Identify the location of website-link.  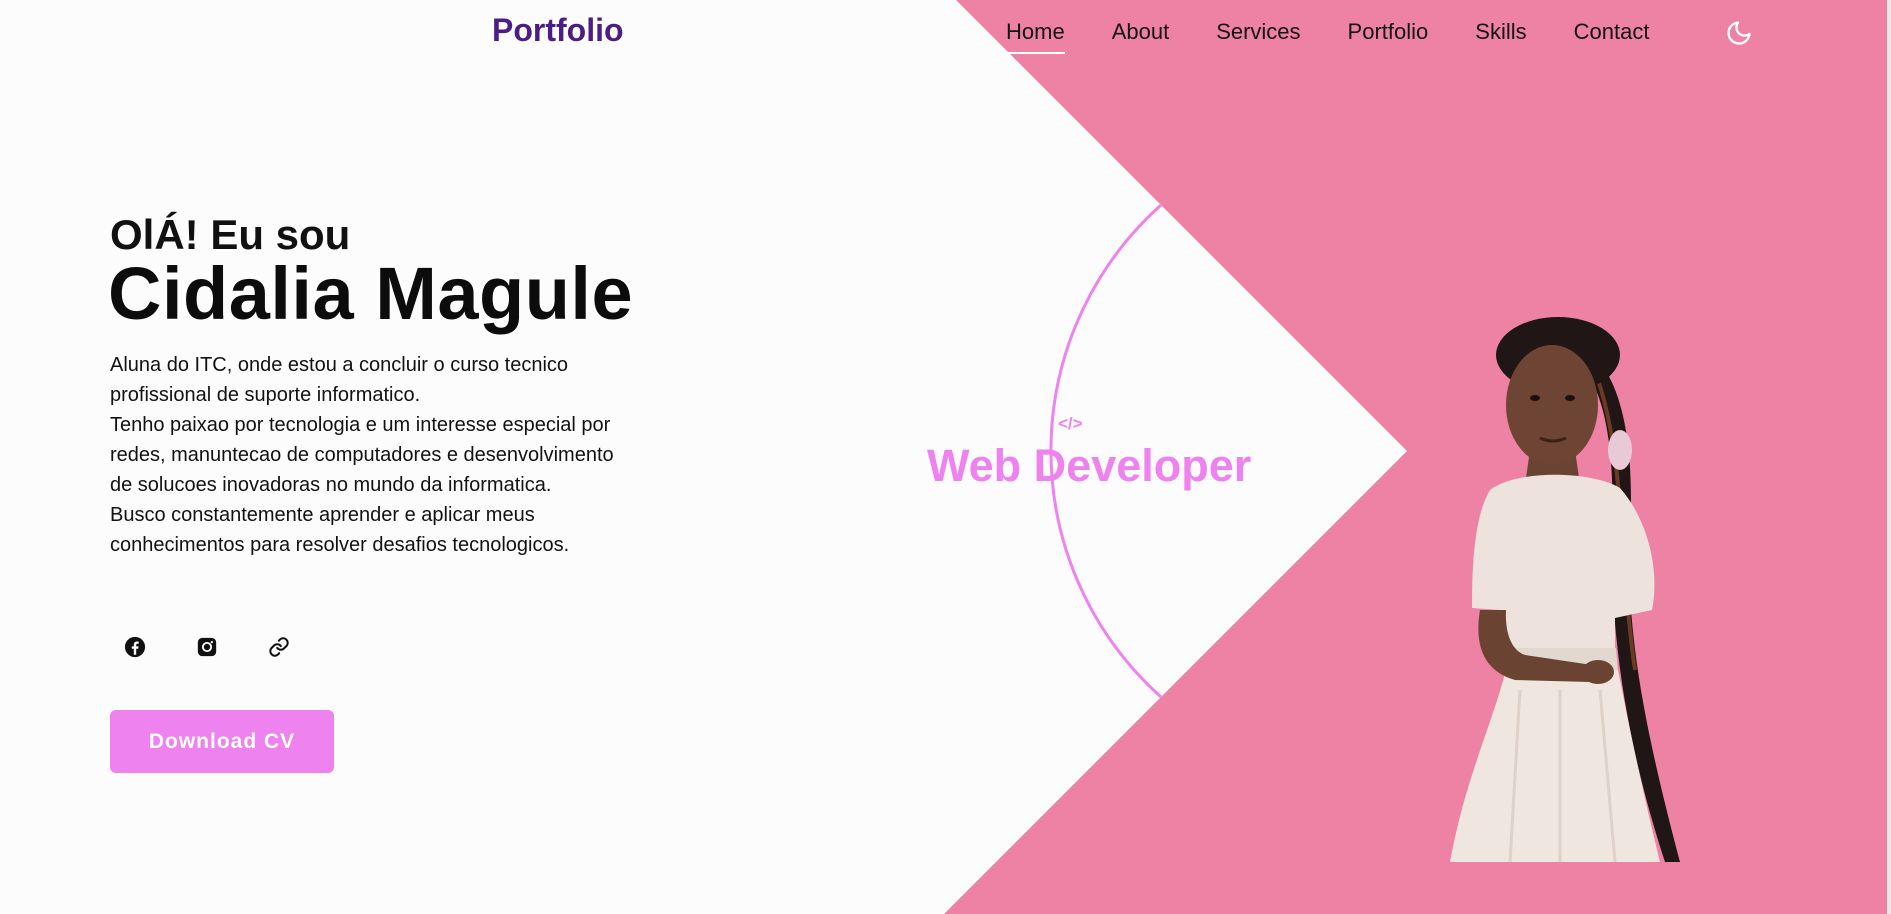
(279, 647).